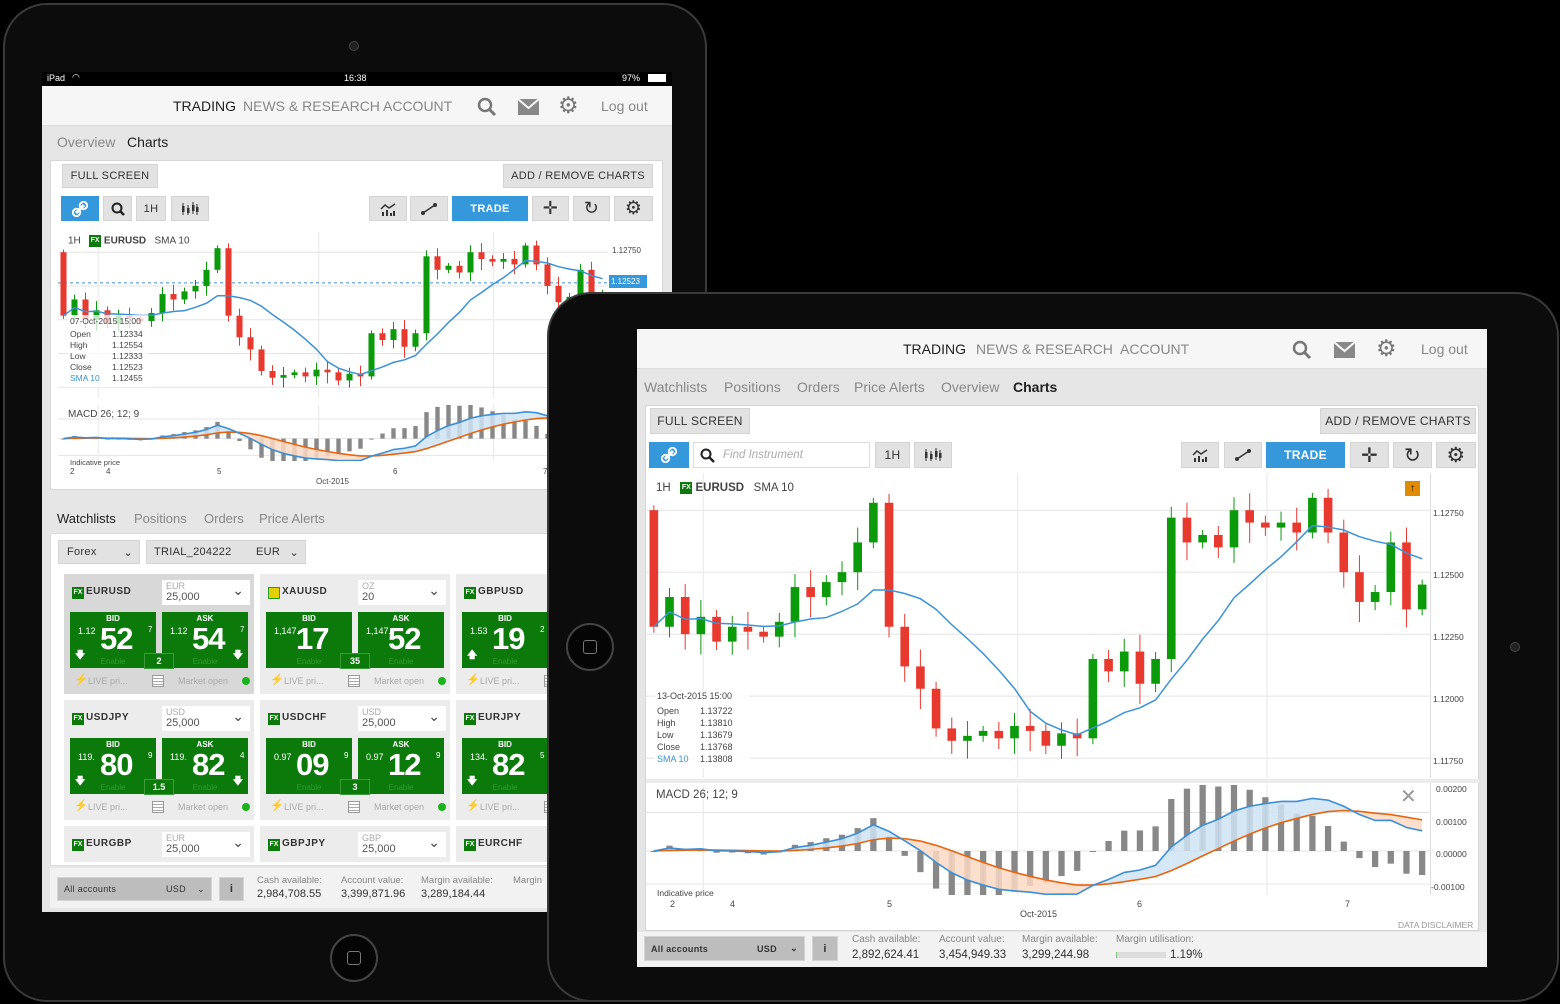 The height and width of the screenshot is (1004, 1560). Describe the element at coordinates (99, 552) in the screenshot. I see `instrument-filter-select: Forex ⌄` at that location.